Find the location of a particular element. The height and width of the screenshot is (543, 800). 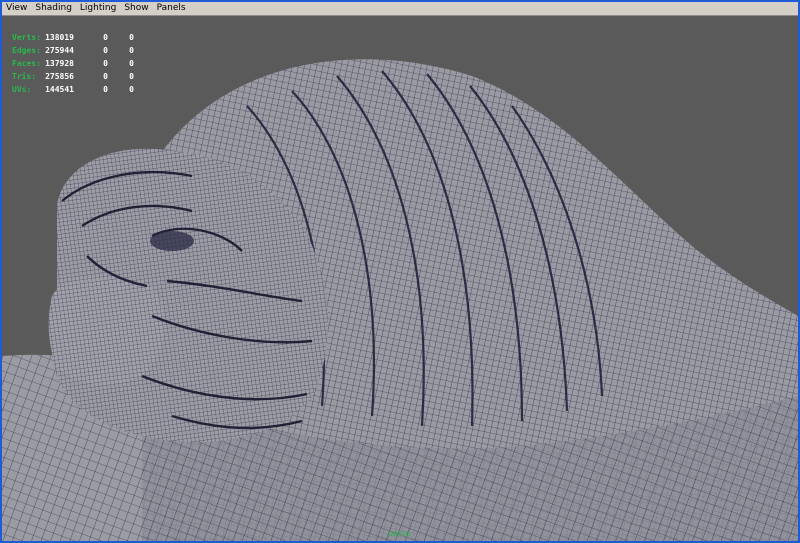

menu-shading: Shading is located at coordinates (53, 8).